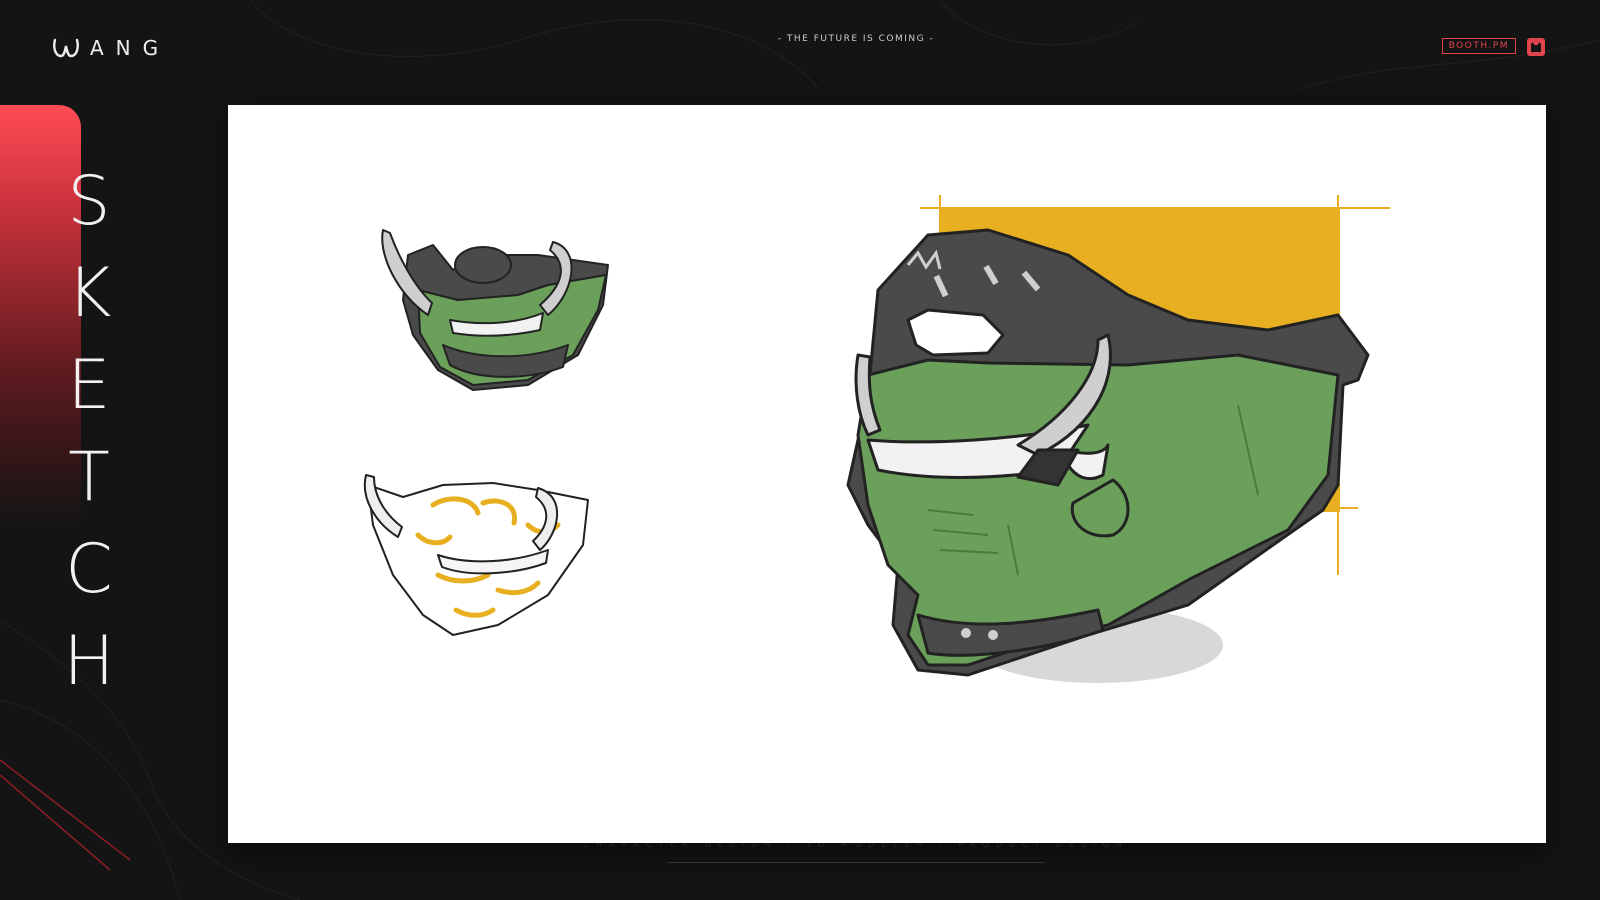 The height and width of the screenshot is (900, 1600). I want to click on vertical-title-letter: K, so click(89, 293).